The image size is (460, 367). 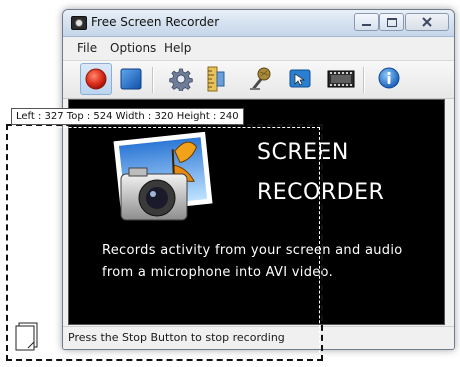 I want to click on close-icon, so click(x=427, y=22).